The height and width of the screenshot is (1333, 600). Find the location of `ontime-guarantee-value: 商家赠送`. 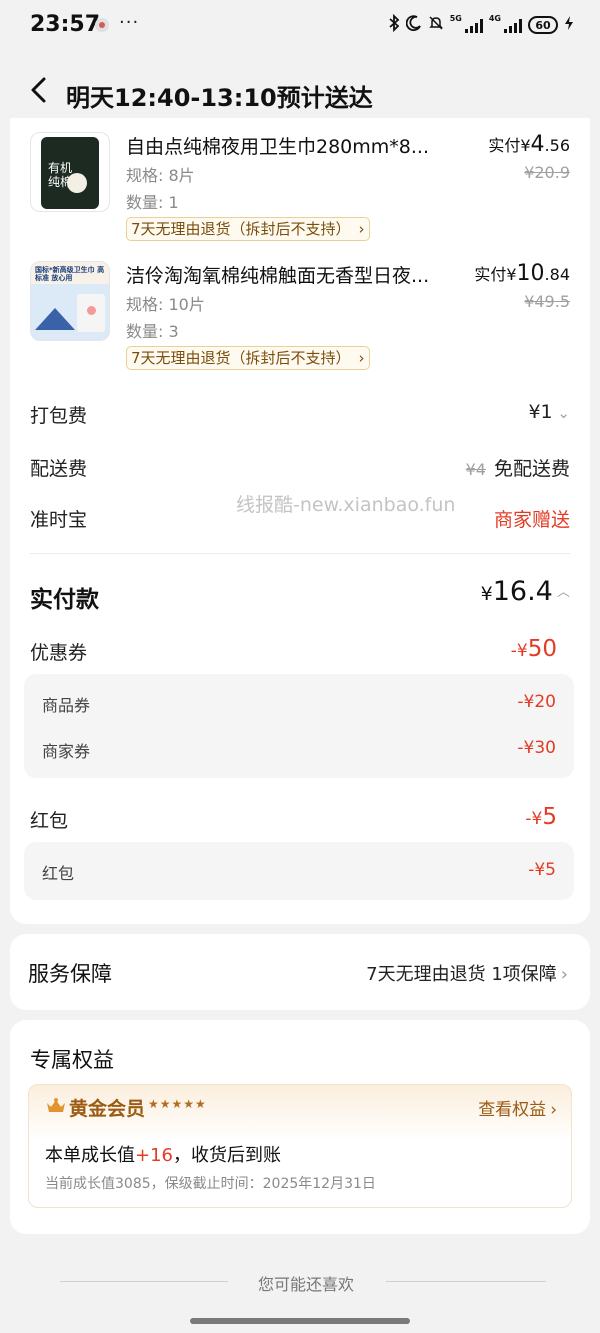

ontime-guarantee-value: 商家赠送 is located at coordinates (531, 520).